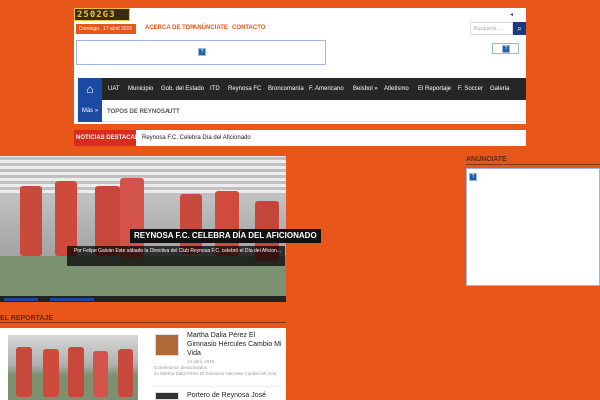 The width and height of the screenshot is (600, 400). I want to click on nav-item-atletismo: Atletismo, so click(396, 89).